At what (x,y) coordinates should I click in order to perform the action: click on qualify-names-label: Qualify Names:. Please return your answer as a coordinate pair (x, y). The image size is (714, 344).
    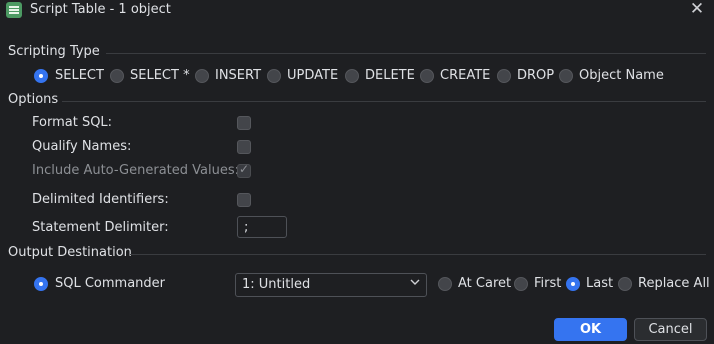
    Looking at the image, I should click on (82, 146).